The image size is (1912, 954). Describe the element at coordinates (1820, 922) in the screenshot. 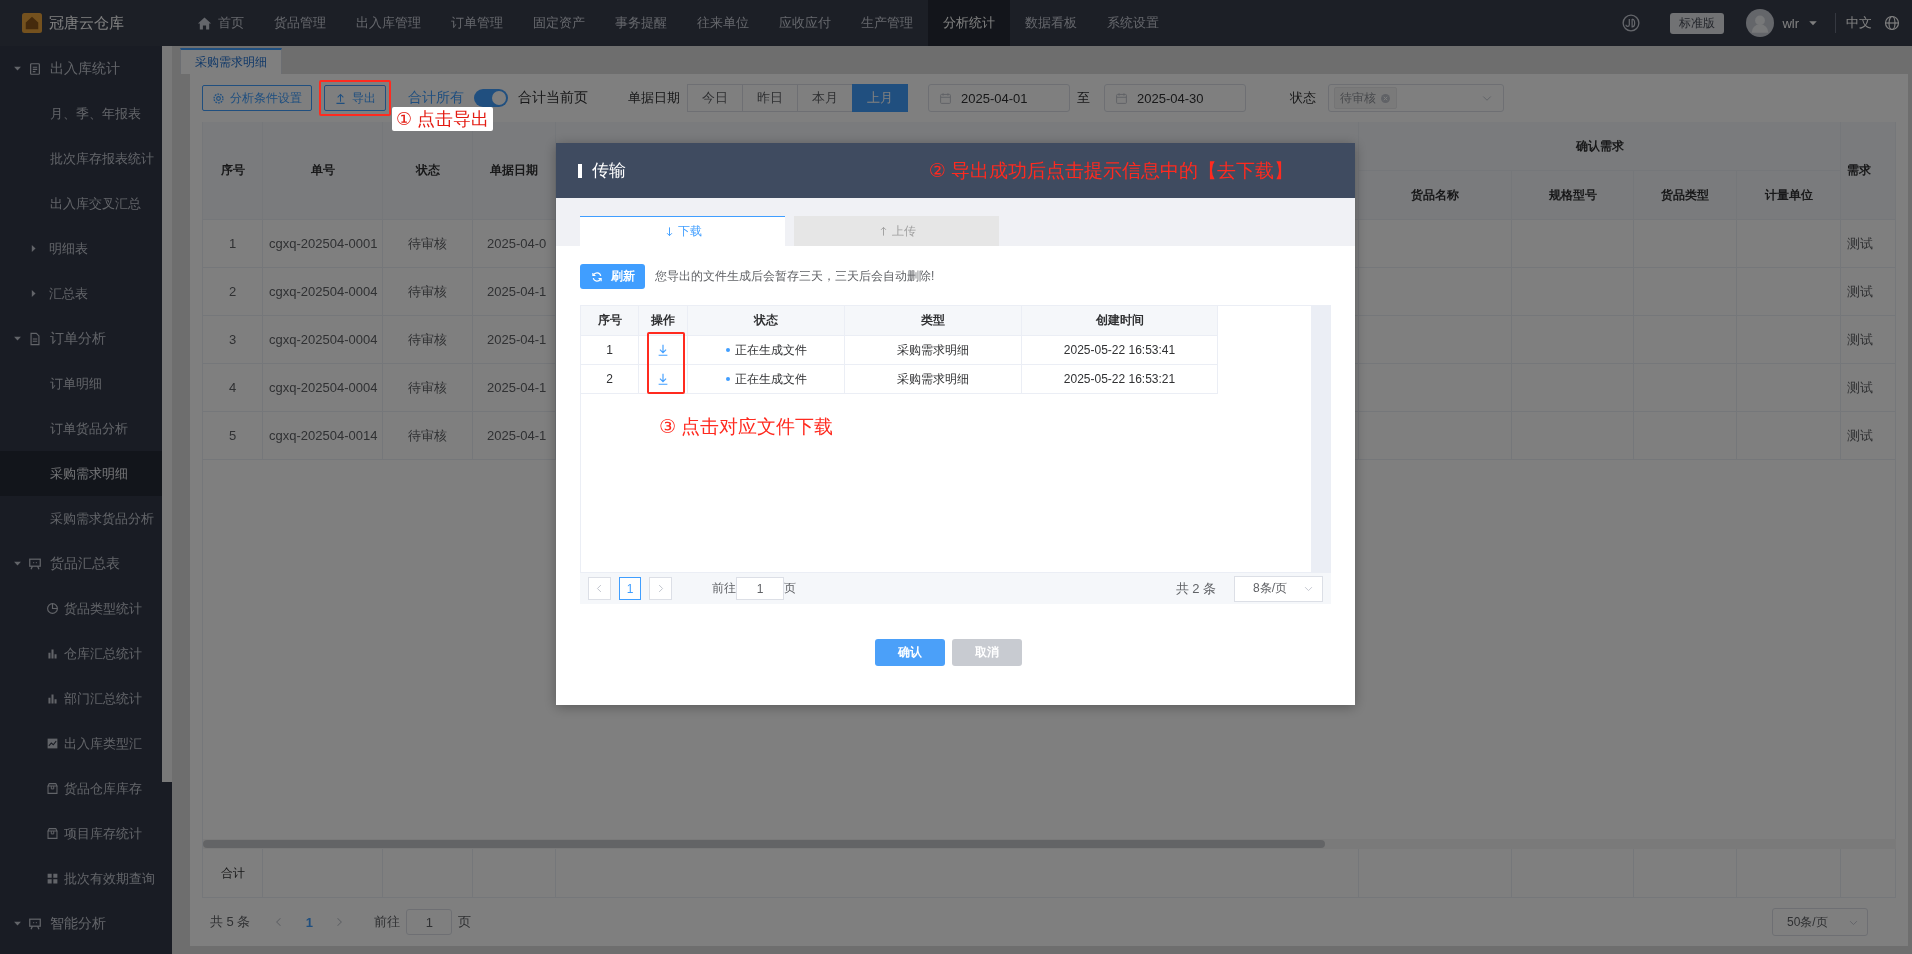

I see `page-size-select: 50条/页` at that location.